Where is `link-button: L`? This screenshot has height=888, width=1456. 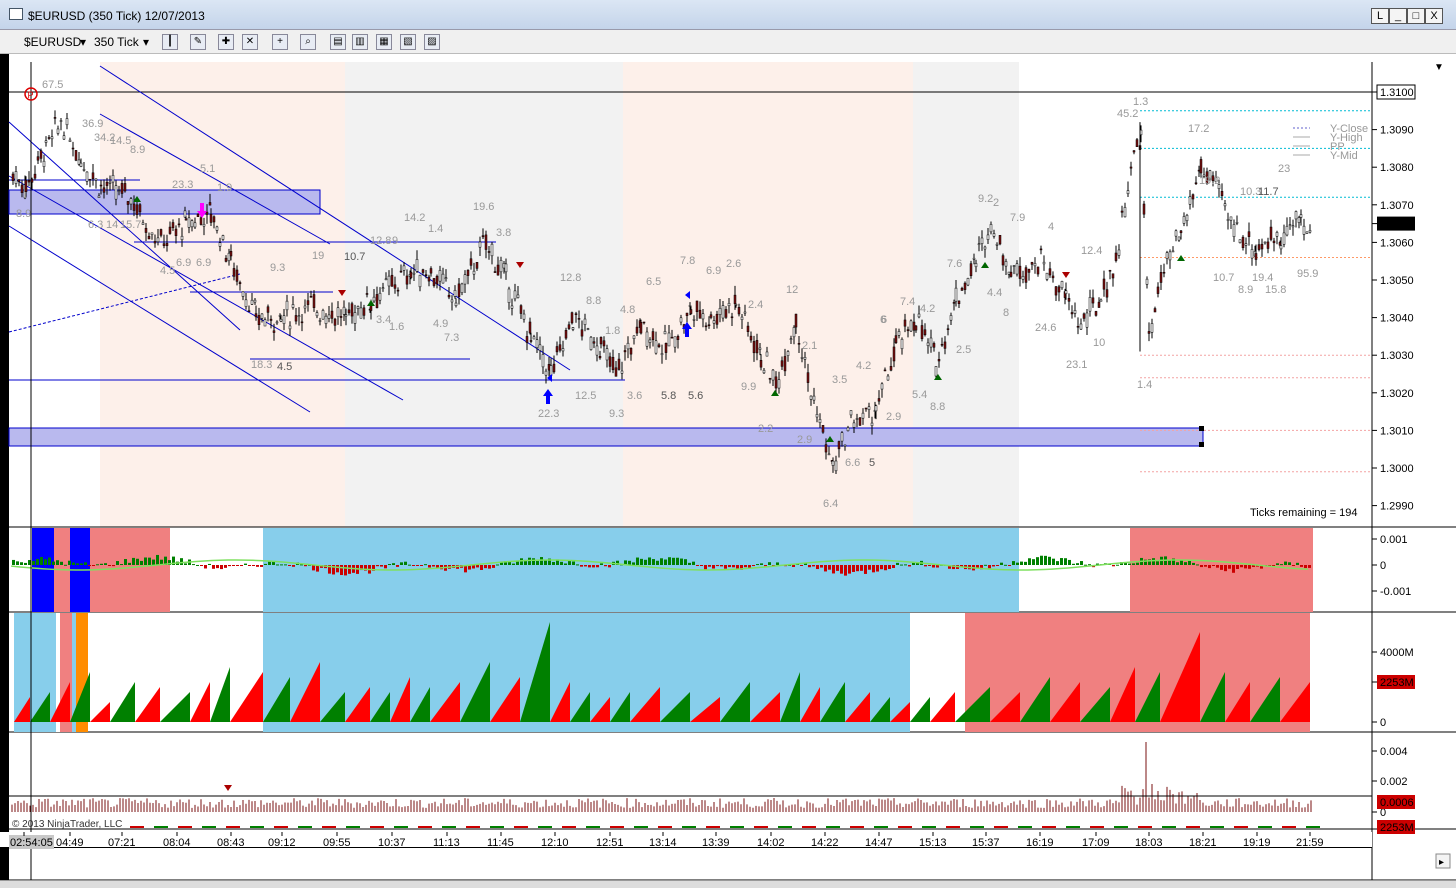 link-button: L is located at coordinates (1380, 16).